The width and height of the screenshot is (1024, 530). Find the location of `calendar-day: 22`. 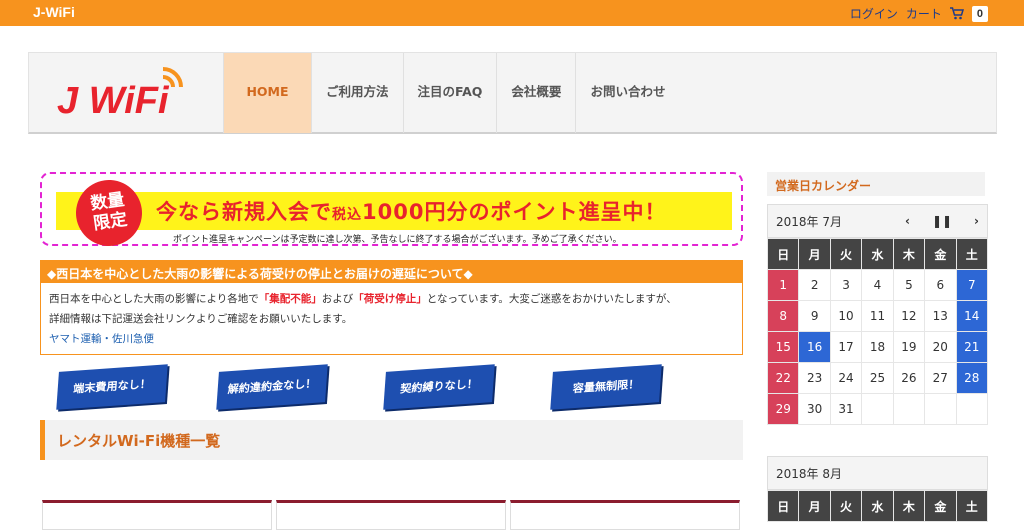

calendar-day: 22 is located at coordinates (783, 378).